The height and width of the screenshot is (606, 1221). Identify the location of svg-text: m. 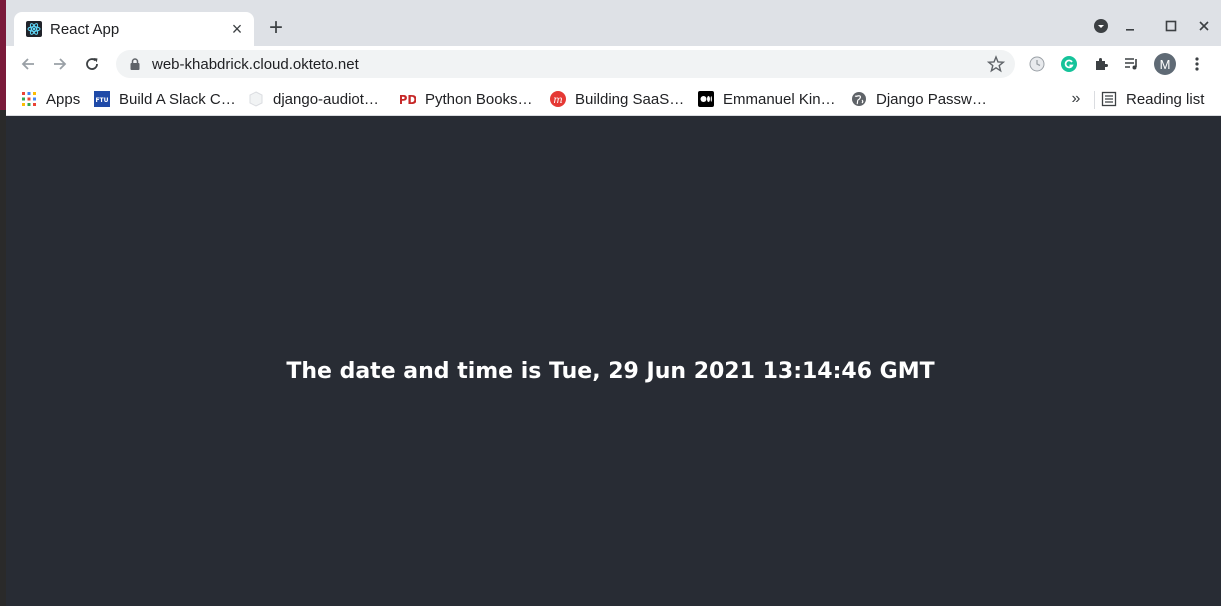
(557, 100).